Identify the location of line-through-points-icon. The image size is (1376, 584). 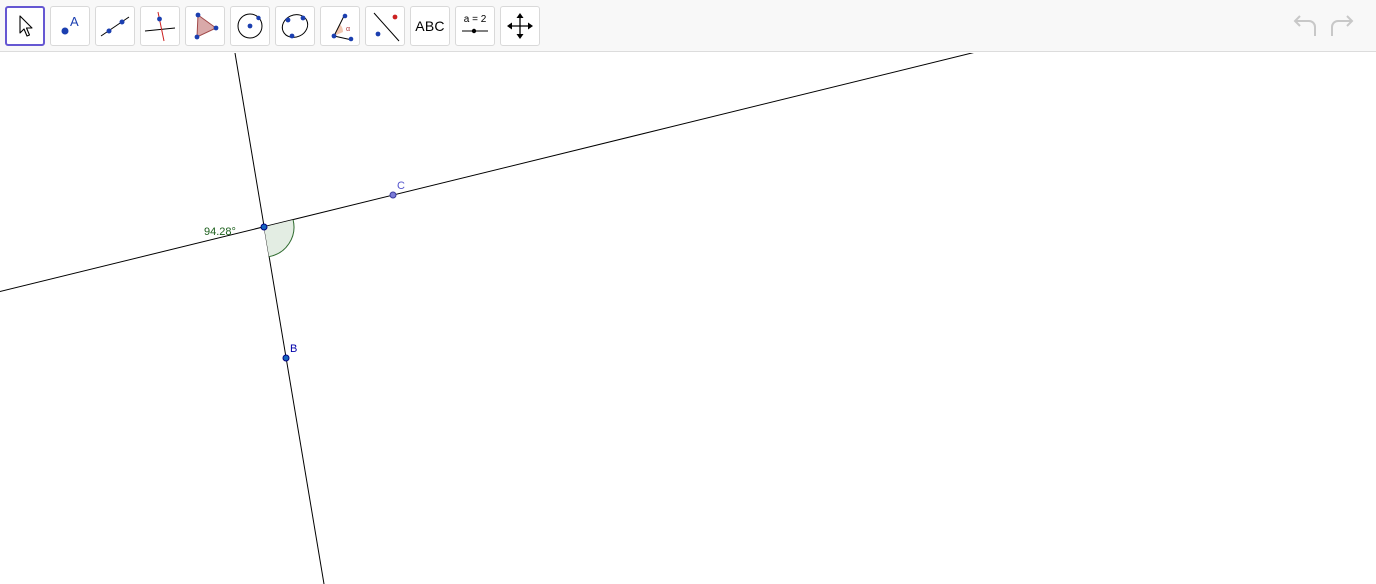
(115, 26).